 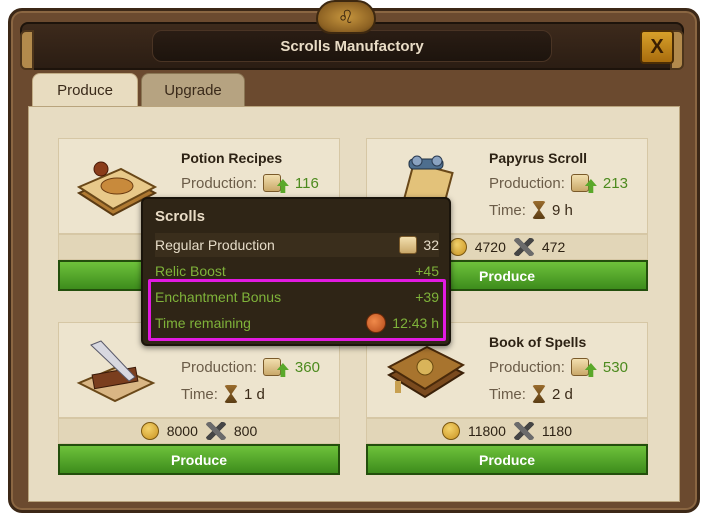 What do you see at coordinates (193, 90) in the screenshot?
I see `tab-upgrade: Upgrade` at bounding box center [193, 90].